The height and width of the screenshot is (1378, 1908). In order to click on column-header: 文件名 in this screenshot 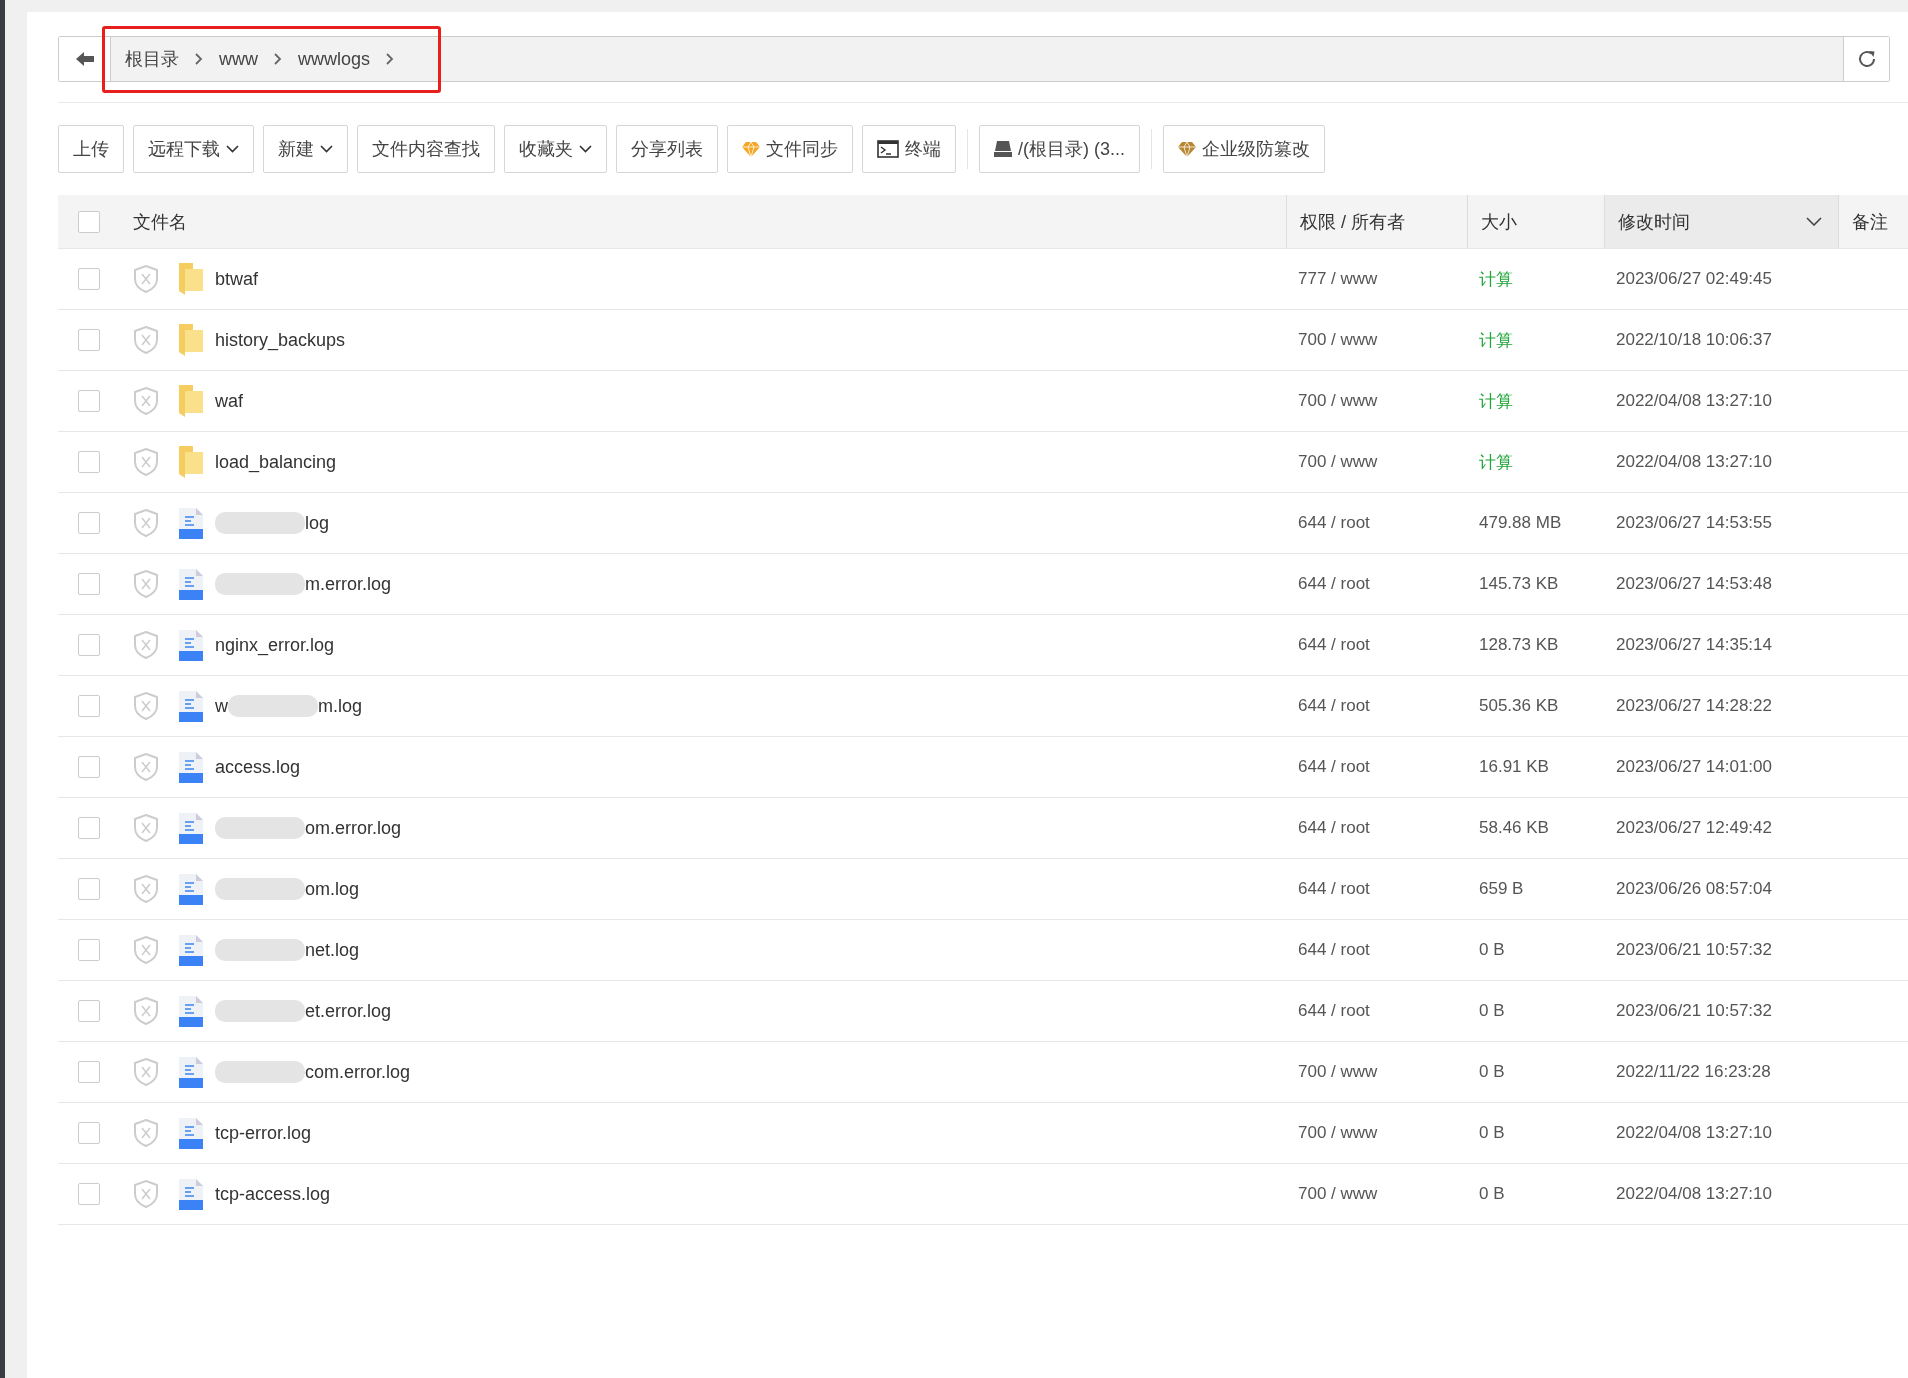, I will do `click(703, 221)`.